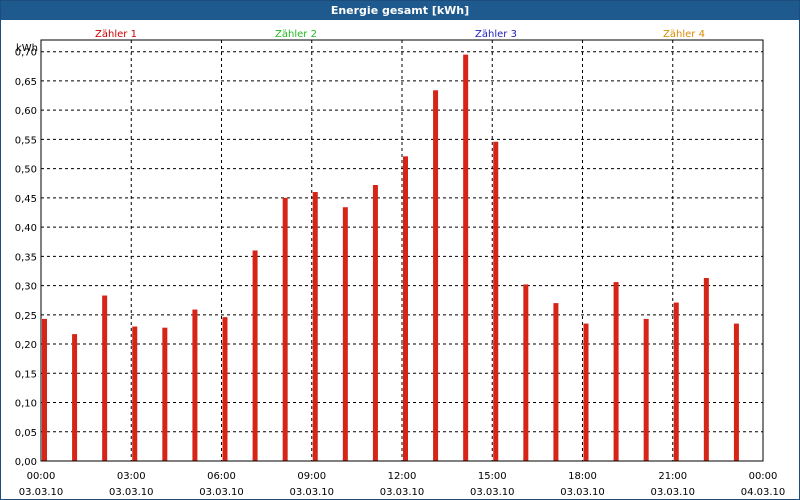 The width and height of the screenshot is (800, 500). I want to click on x-tick-time: 18:00, so click(582, 476).